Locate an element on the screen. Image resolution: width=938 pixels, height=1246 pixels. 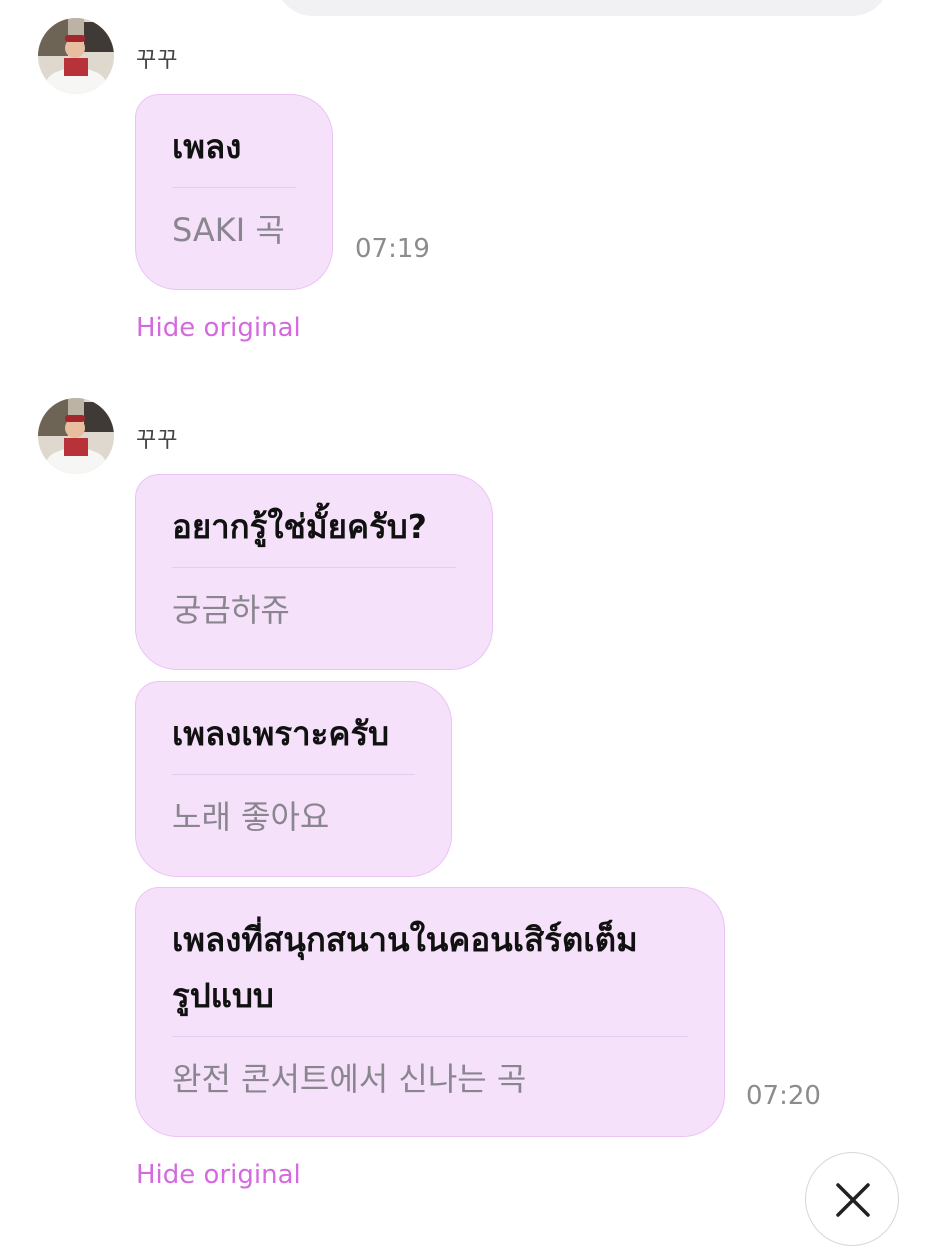
message-text: อยากรู้ใช่มั้ยครับ? is located at coordinates (299, 526).